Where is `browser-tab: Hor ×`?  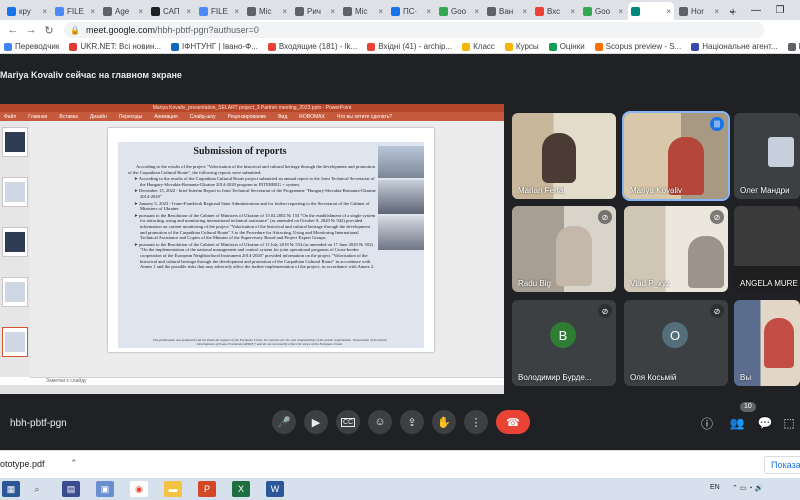
browser-tab: Hor × is located at coordinates (699, 11).